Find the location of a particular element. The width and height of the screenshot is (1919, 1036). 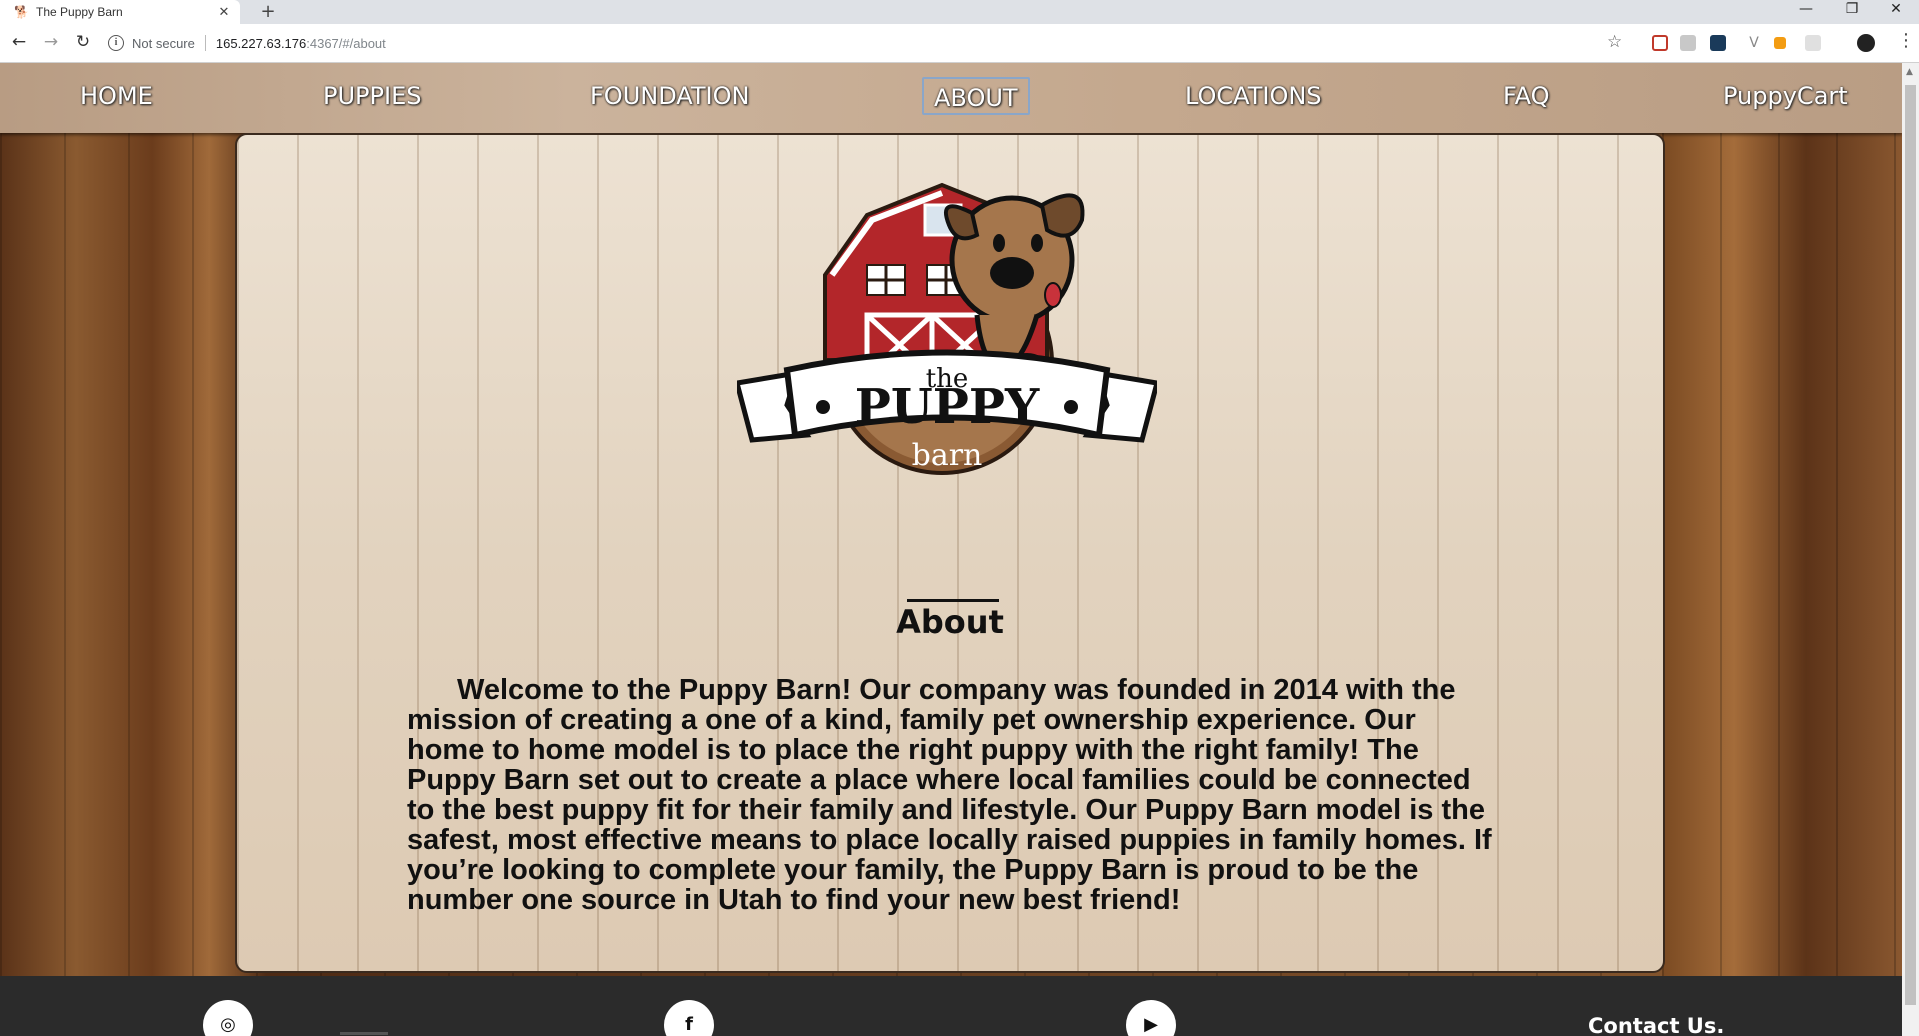

site-info-icon: i is located at coordinates (116, 43).